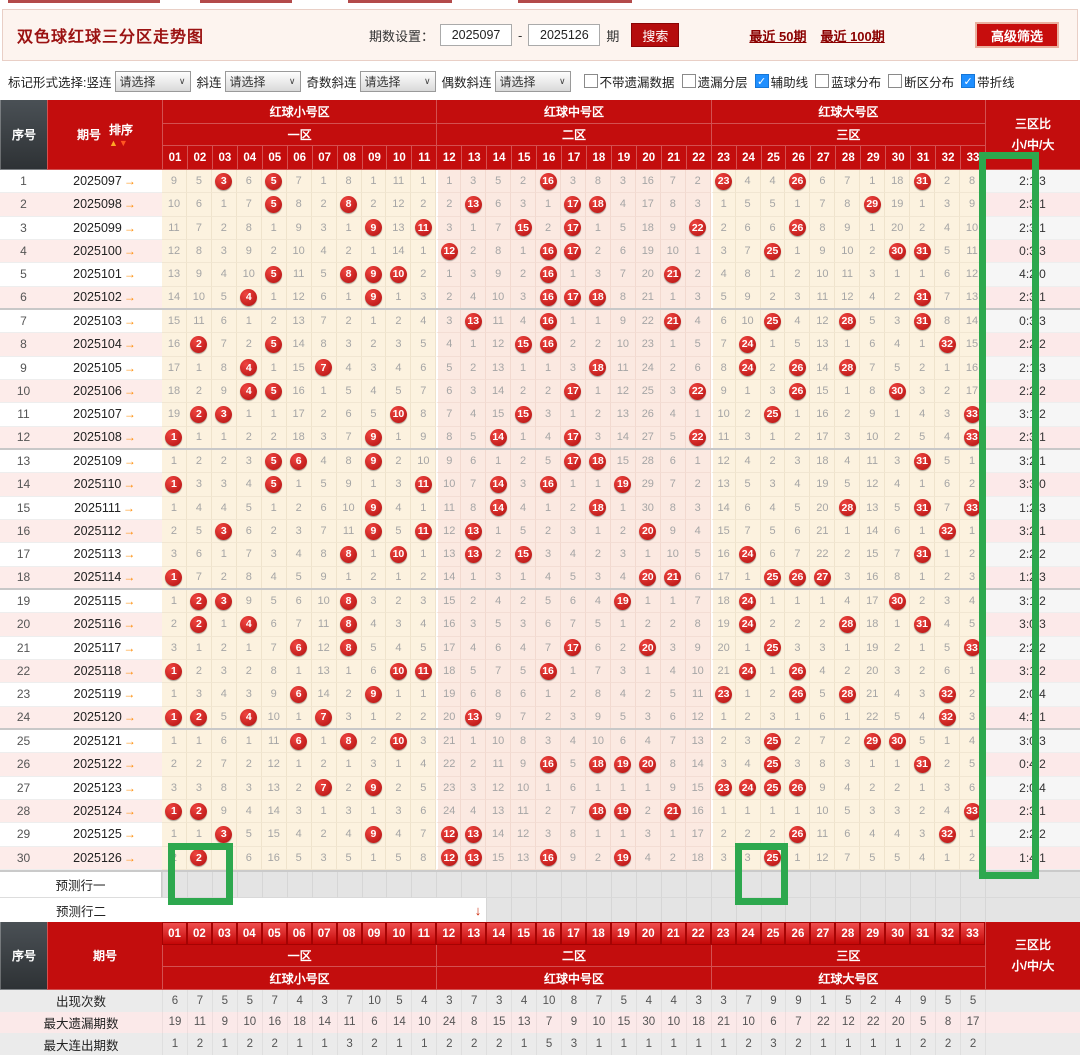 The image size is (1080, 1055). Describe the element at coordinates (104, 555) in the screenshot. I see `row-period: 2025113 →` at that location.